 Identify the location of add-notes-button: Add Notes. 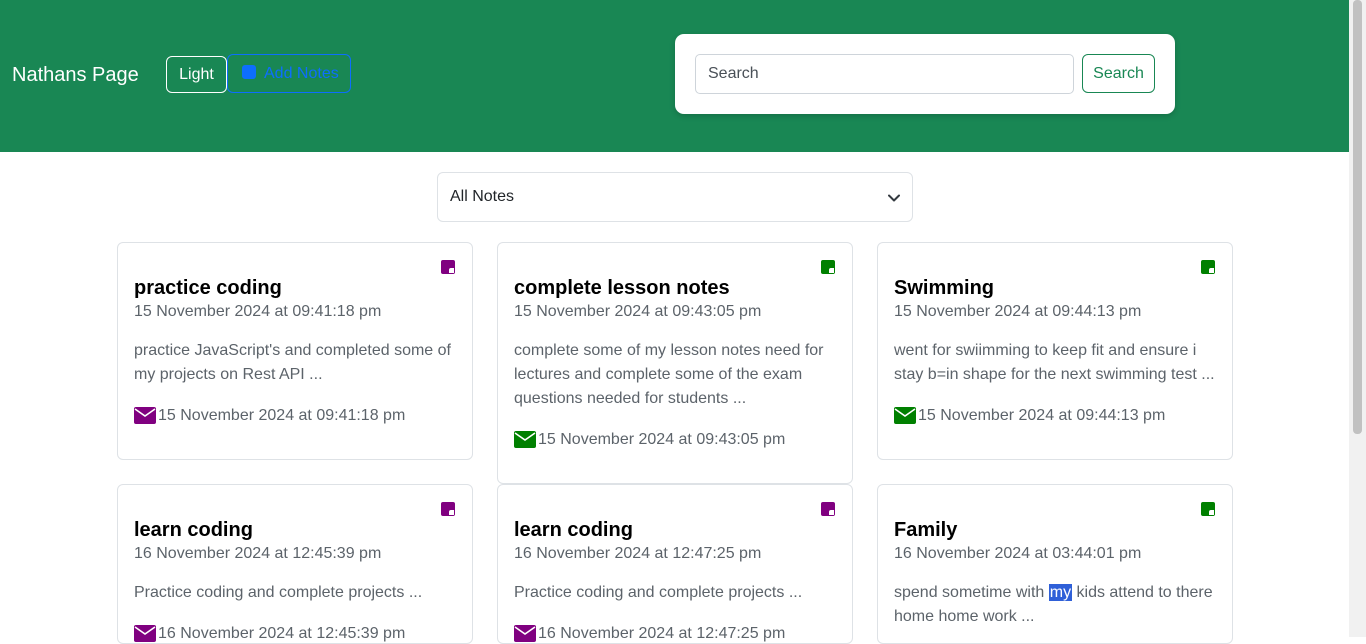
(289, 73).